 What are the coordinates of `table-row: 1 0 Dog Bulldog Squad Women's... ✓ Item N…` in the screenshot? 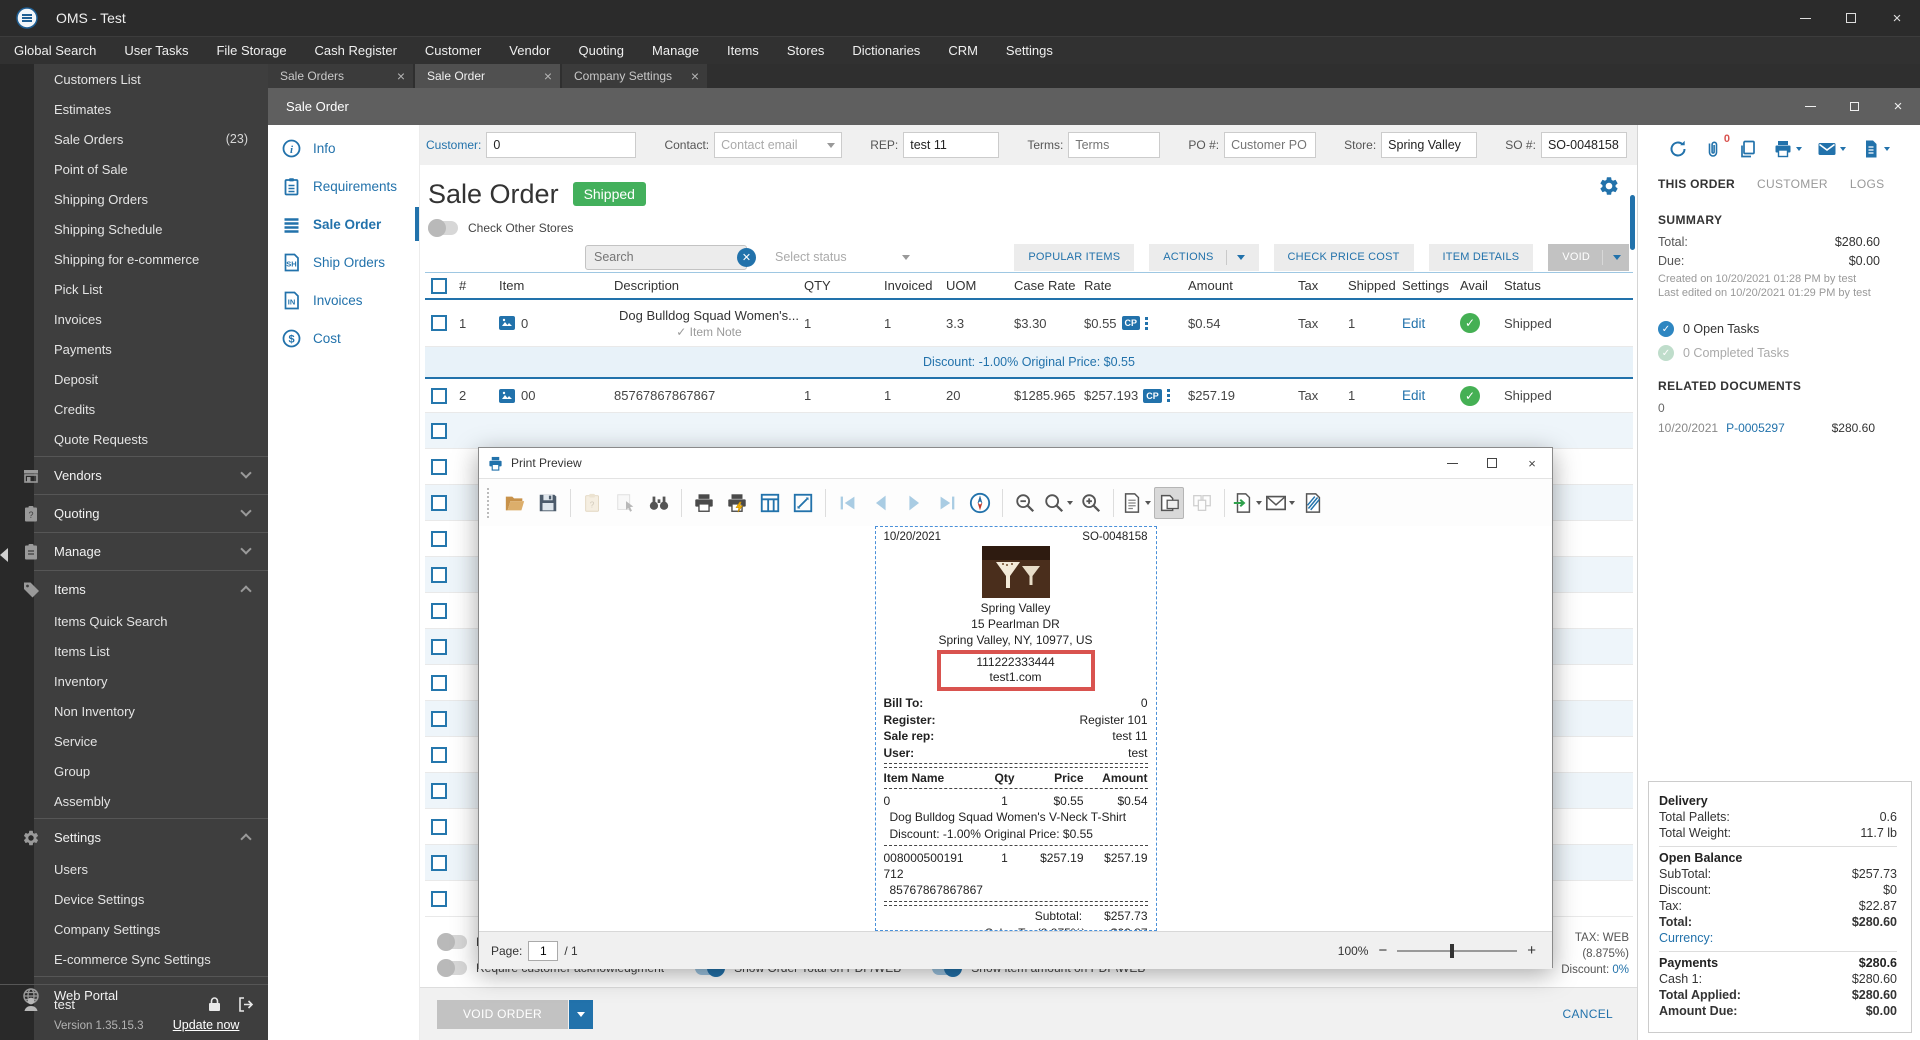 It's located at (1029, 323).